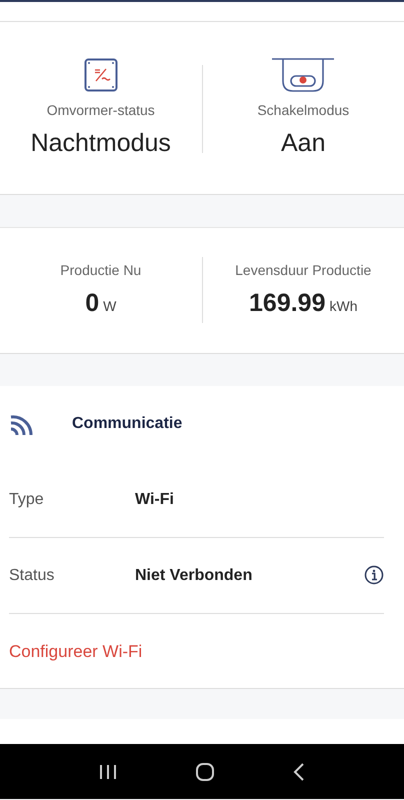 This screenshot has width=404, height=800. Describe the element at coordinates (343, 306) in the screenshot. I see `unit-label: kWh` at that location.